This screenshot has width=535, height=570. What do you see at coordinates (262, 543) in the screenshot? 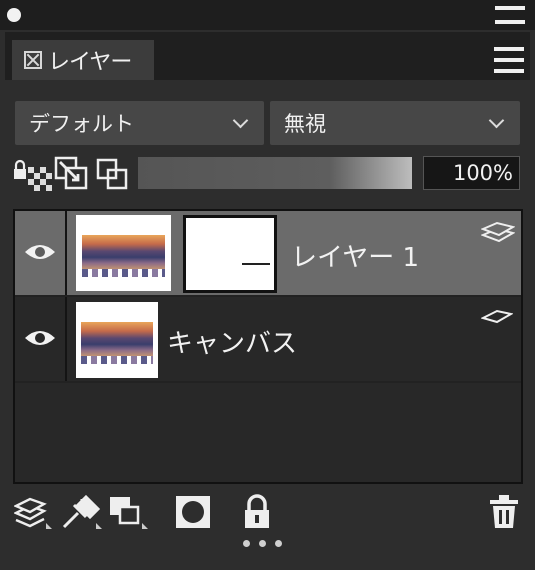
I see `more-icon` at bounding box center [262, 543].